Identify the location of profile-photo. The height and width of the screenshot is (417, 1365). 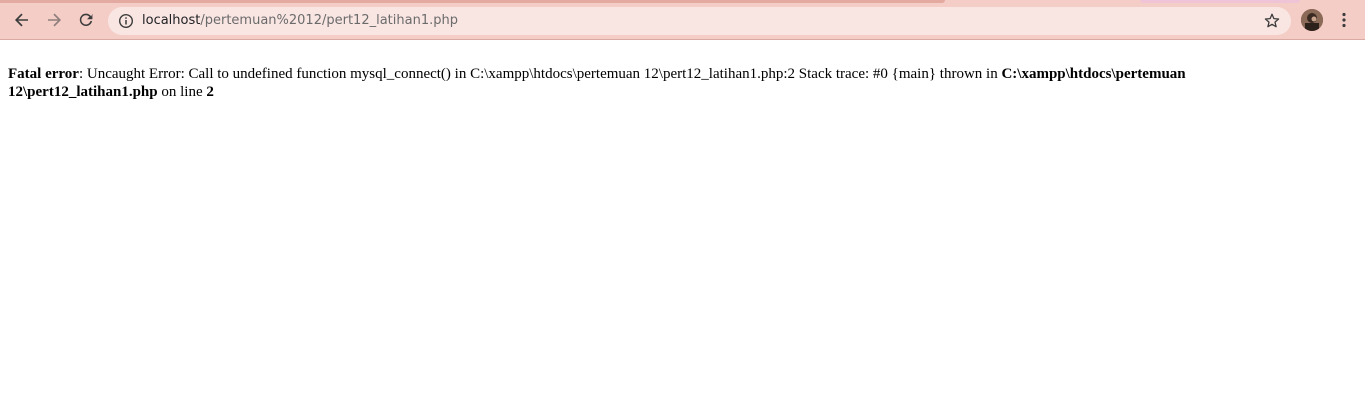
(1312, 20).